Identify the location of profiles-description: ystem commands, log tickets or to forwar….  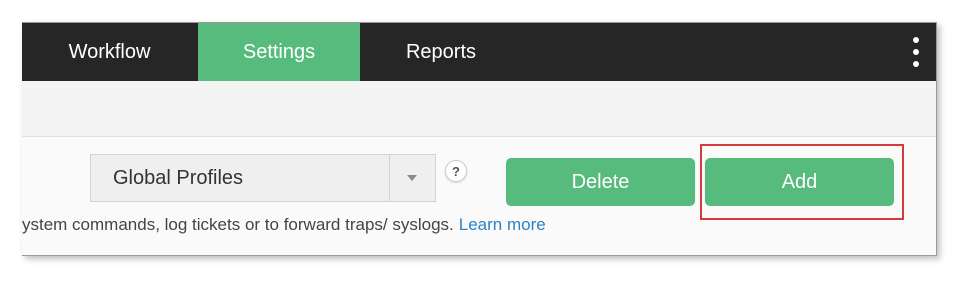
(284, 225).